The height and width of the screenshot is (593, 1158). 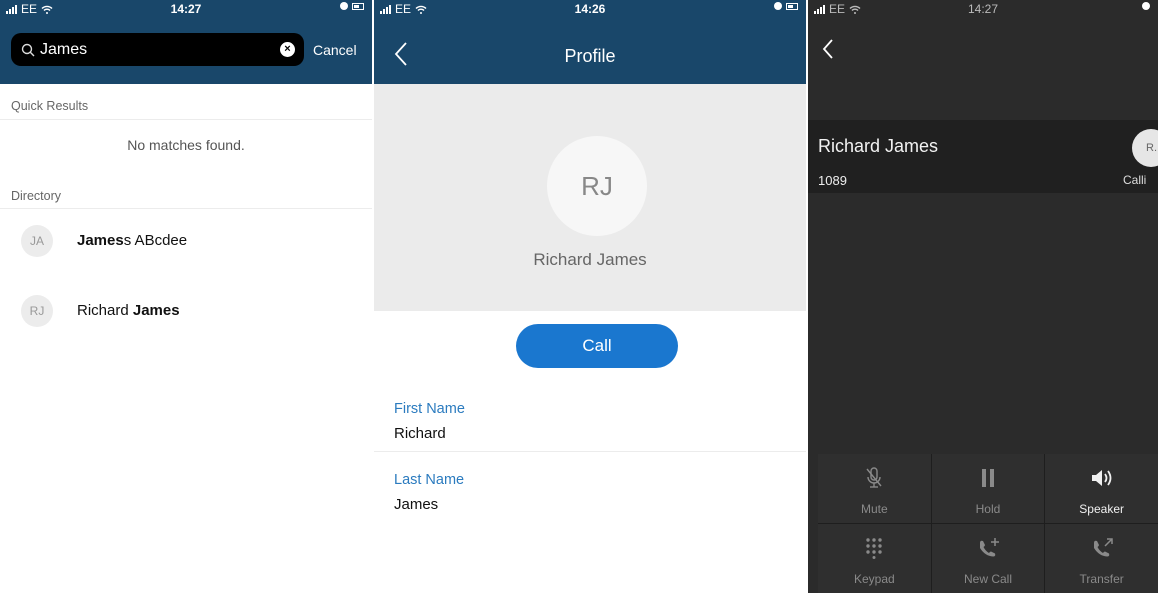 I want to click on call-status: Calli, so click(x=1135, y=180).